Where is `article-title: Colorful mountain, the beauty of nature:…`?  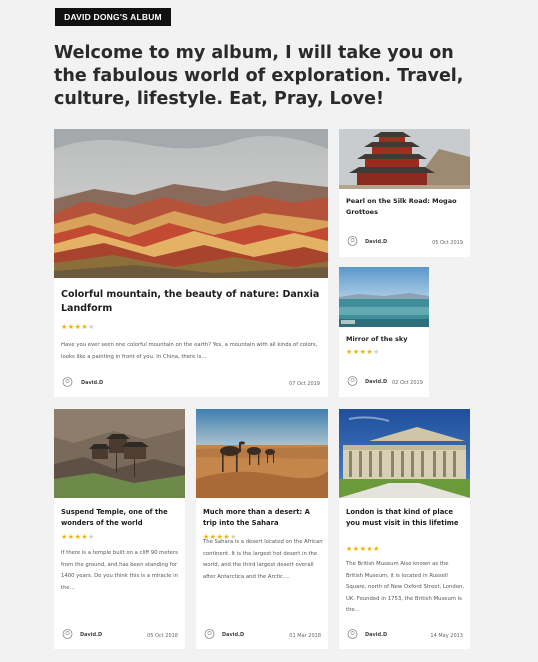
article-title: Colorful mountain, the beauty of nature:… is located at coordinates (192, 301).